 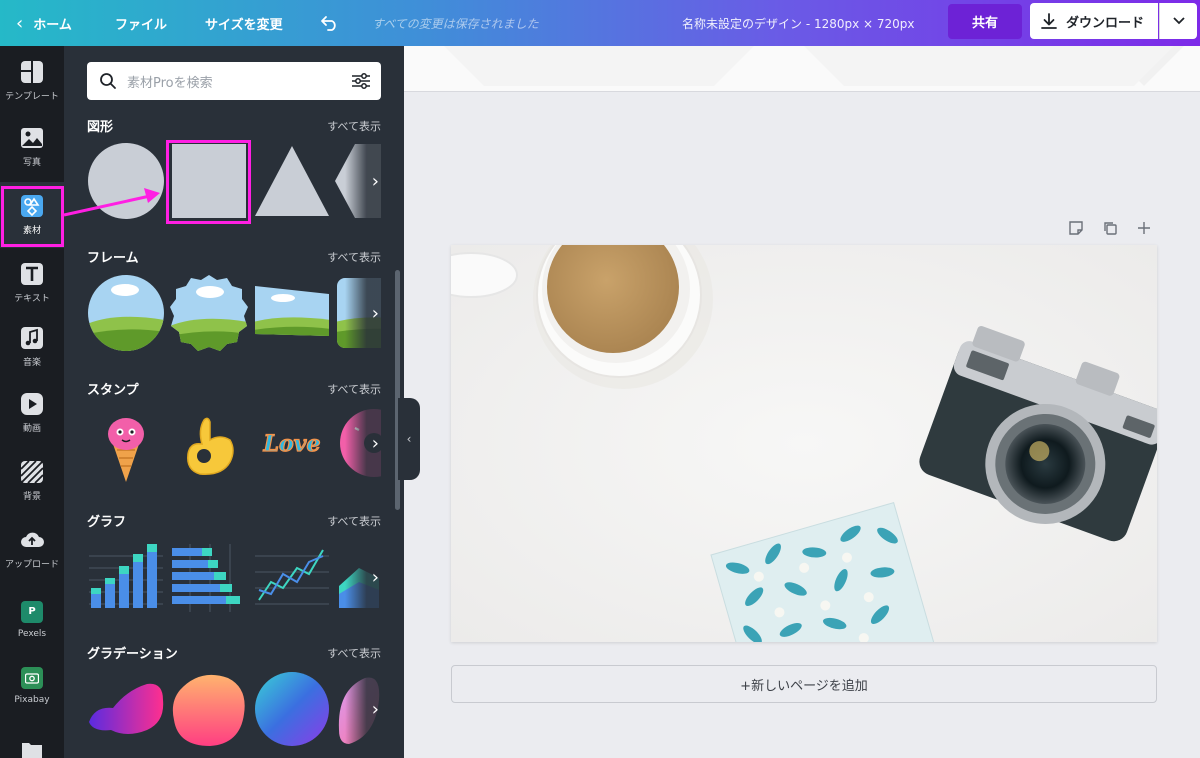 I want to click on stickers-row: Love ›, so click(x=234, y=443).